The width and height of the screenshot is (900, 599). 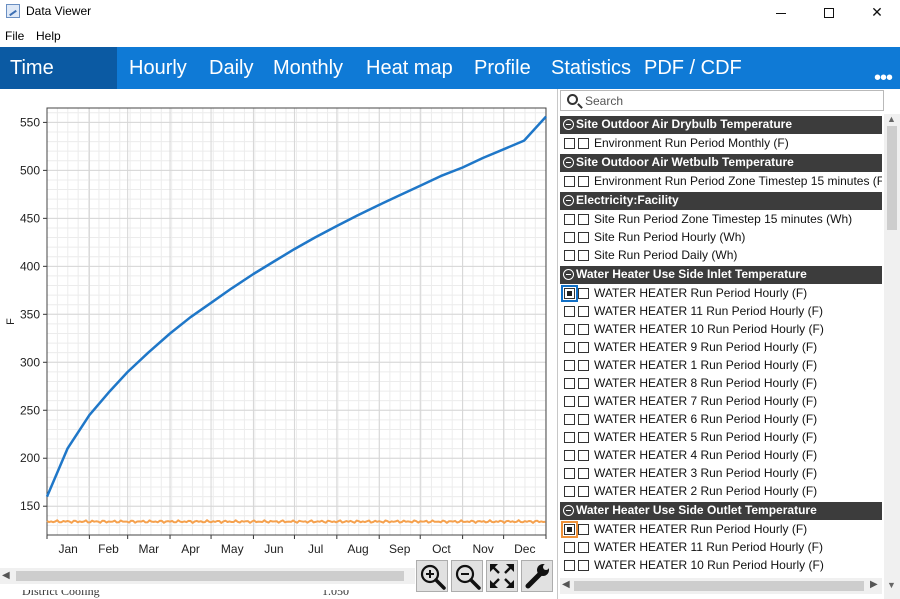 What do you see at coordinates (721, 455) in the screenshot?
I see `series-item: WATER HEATER 4 Run Period Hourly (F)` at bounding box center [721, 455].